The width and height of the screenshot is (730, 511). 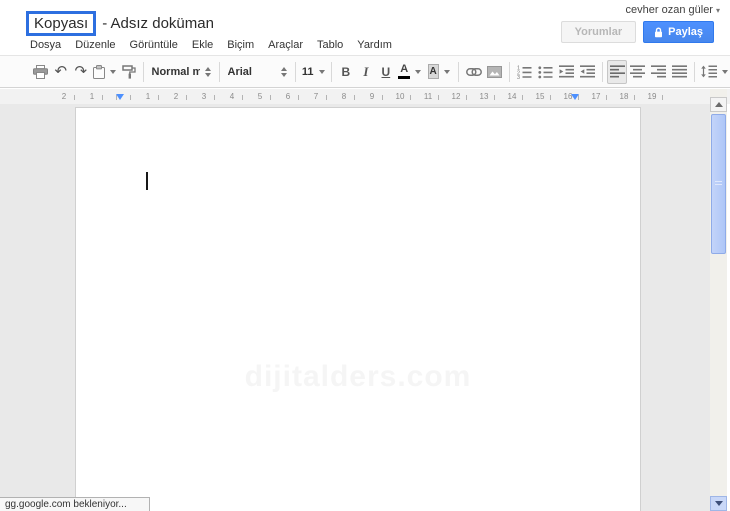 I want to click on redo-icon: ↷, so click(x=81, y=71).